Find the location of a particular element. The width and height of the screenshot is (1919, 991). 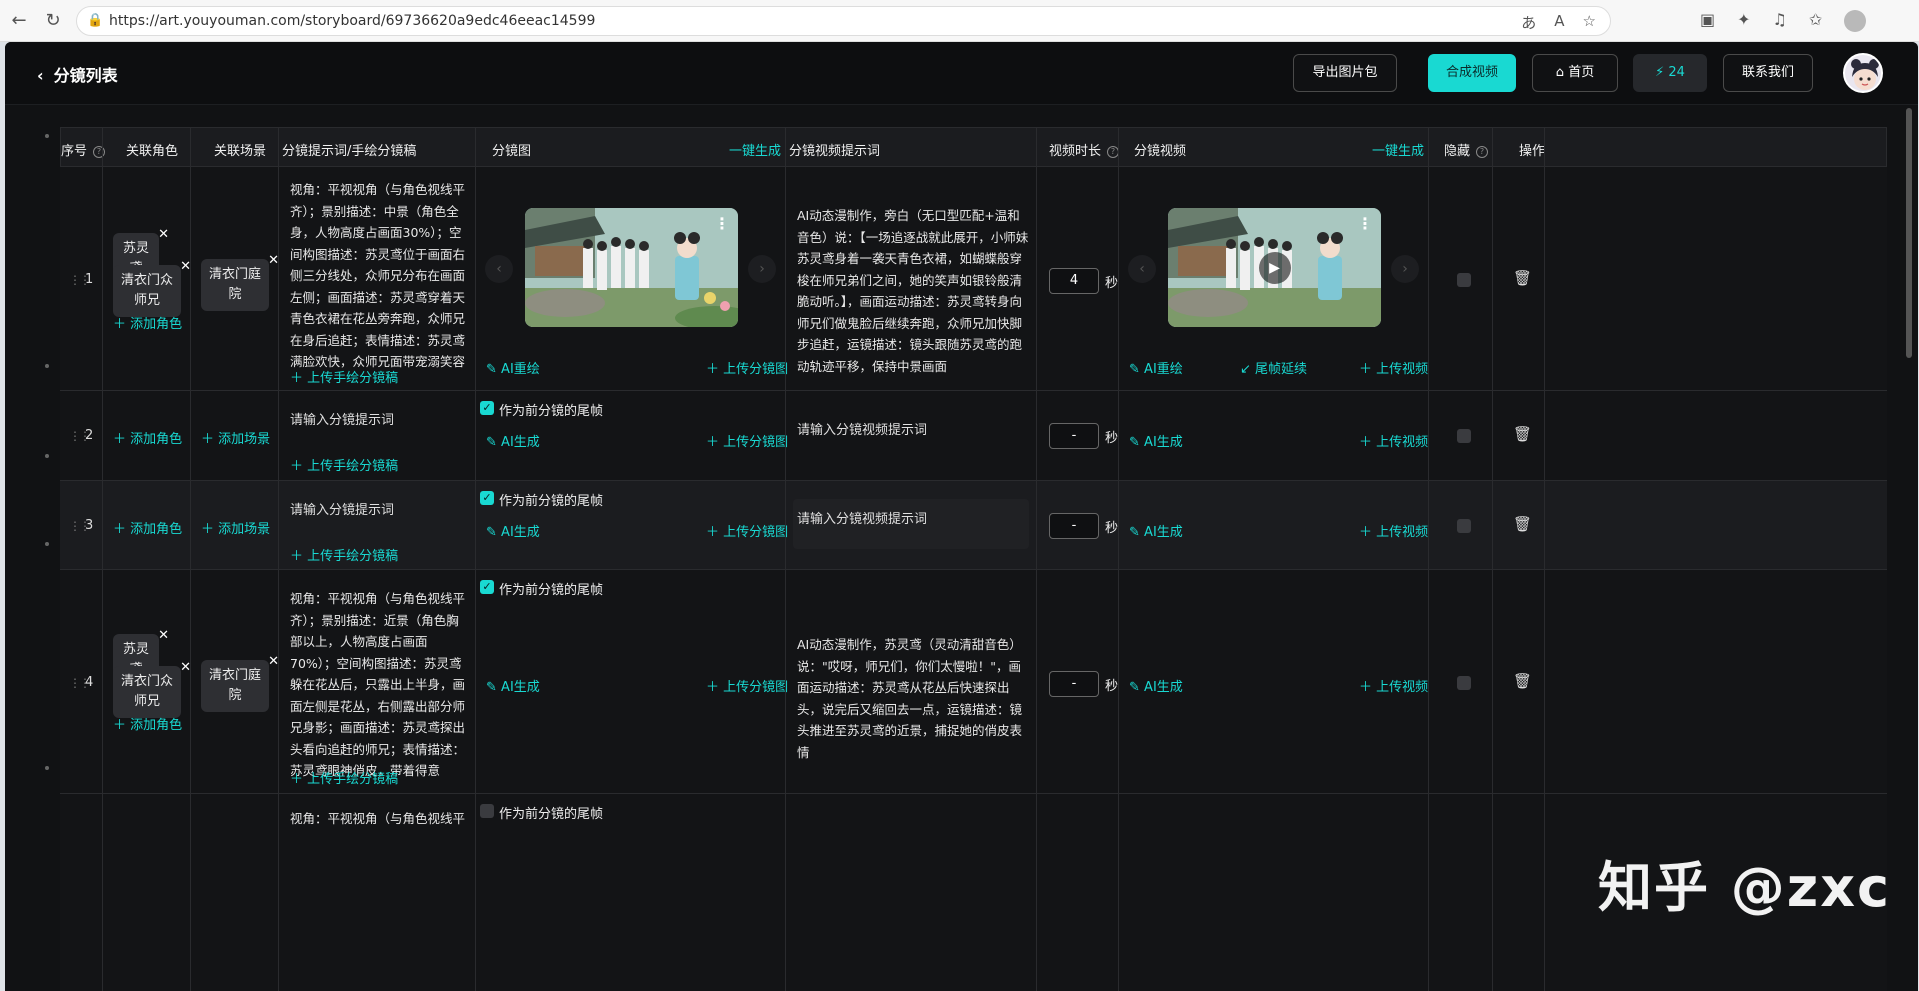

duration-input: 4 is located at coordinates (1074, 281).